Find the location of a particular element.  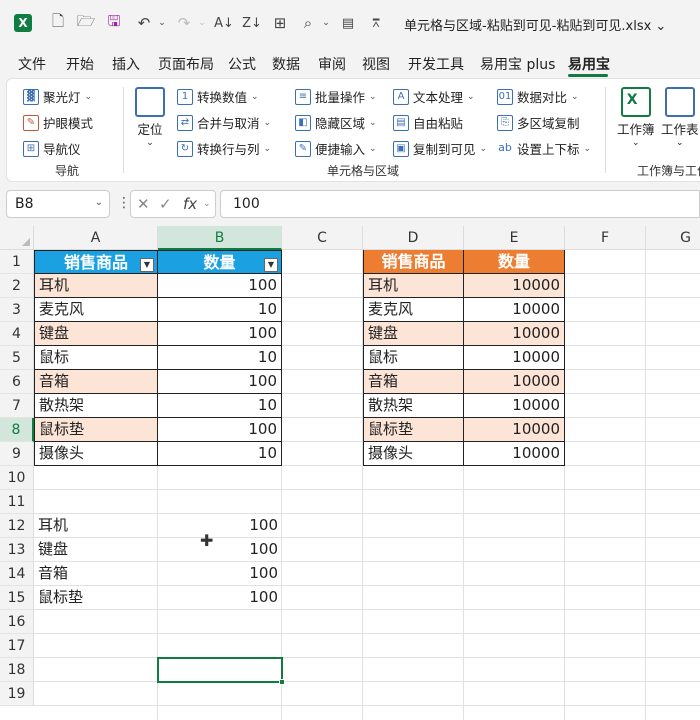

tab-insert: 插入 is located at coordinates (126, 64).